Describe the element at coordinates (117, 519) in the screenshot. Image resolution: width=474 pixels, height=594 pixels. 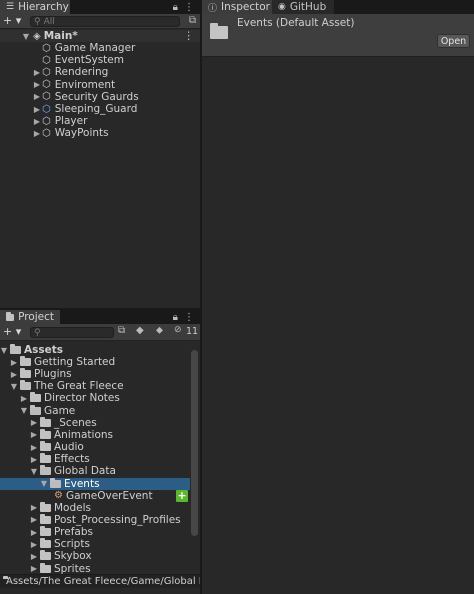
I see `project-tree-label: Post_Processing_Profiles` at that location.